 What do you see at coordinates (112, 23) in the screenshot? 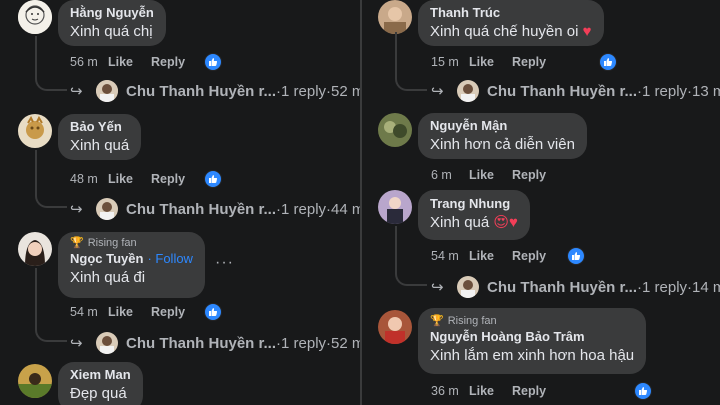
I see `comment-bubble: Hằng Nguyễn Xinh quá chị` at bounding box center [112, 23].